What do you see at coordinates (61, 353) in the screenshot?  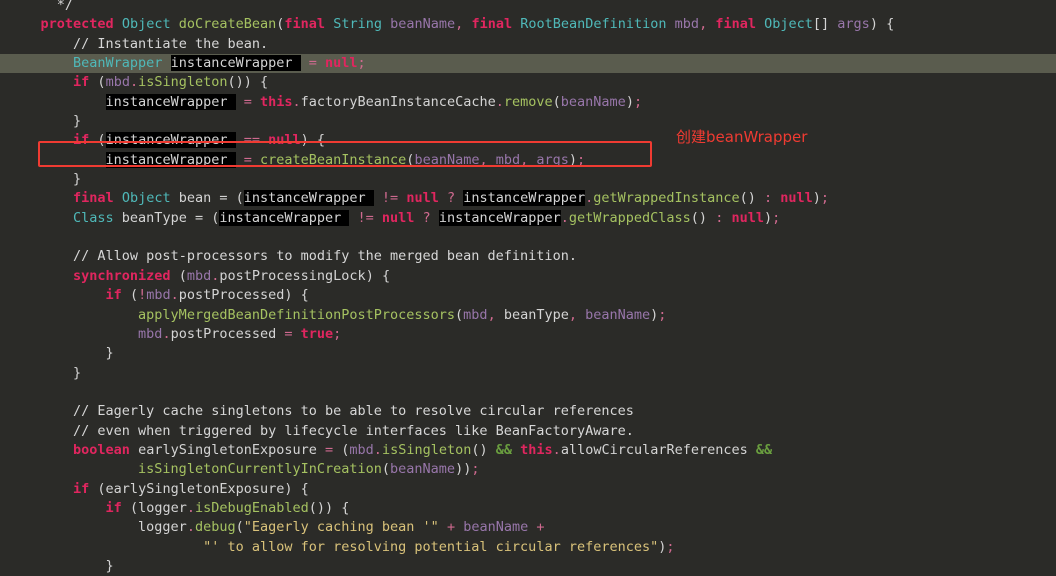 I see `code-token: }` at bounding box center [61, 353].